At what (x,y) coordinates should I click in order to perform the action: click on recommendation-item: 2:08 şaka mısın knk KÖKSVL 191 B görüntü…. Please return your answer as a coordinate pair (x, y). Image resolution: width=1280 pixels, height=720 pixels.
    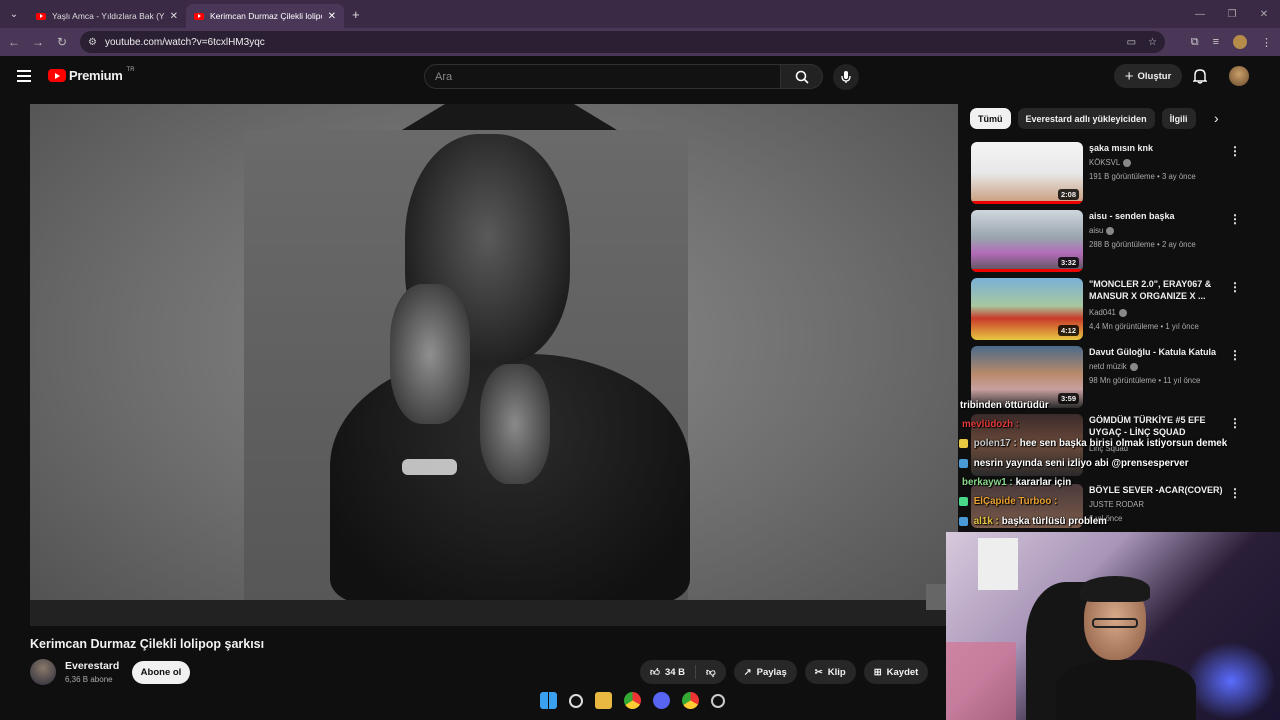
    Looking at the image, I should click on (1116, 173).